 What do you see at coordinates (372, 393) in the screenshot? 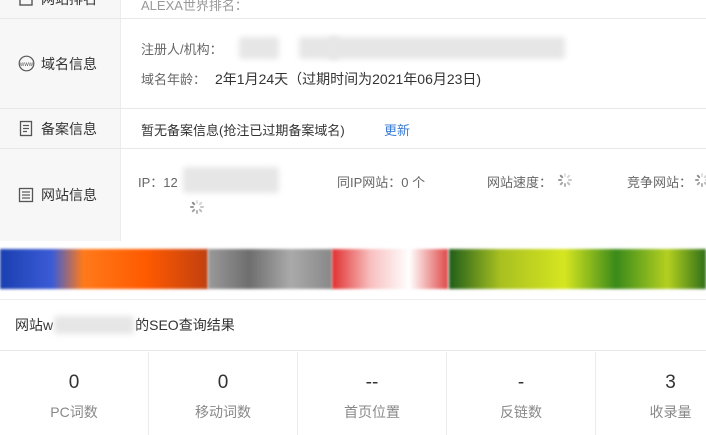
I see `stat-homepage-position: -- 首页位置` at bounding box center [372, 393].